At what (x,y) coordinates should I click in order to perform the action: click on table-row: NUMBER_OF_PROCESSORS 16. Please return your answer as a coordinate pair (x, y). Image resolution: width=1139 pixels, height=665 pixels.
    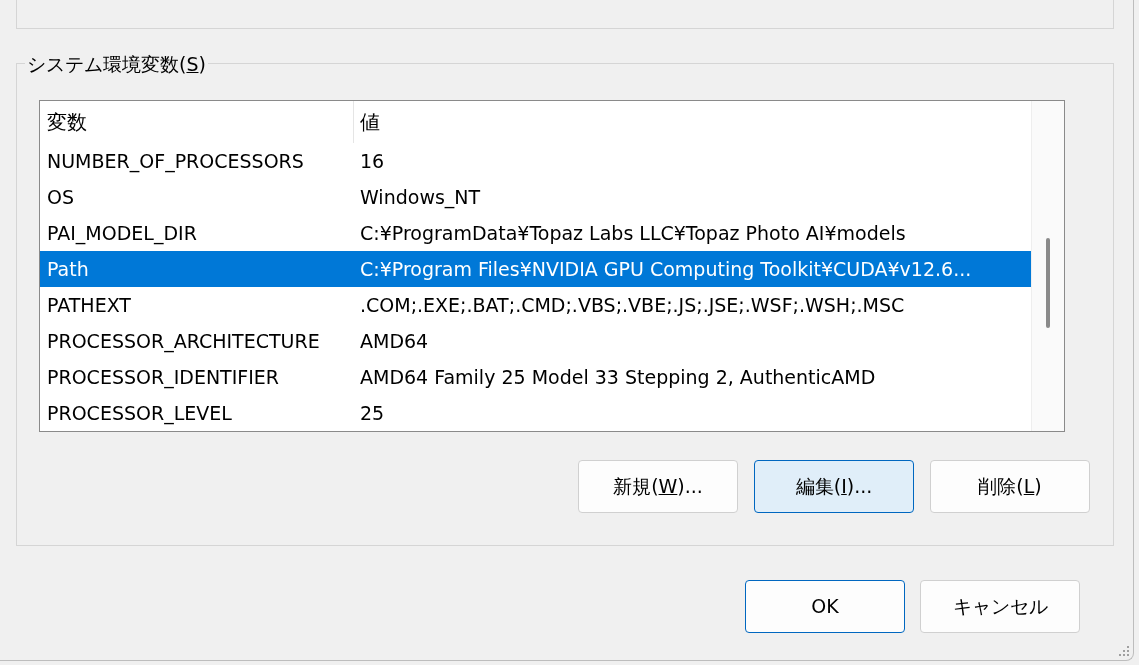
    Looking at the image, I should click on (535, 161).